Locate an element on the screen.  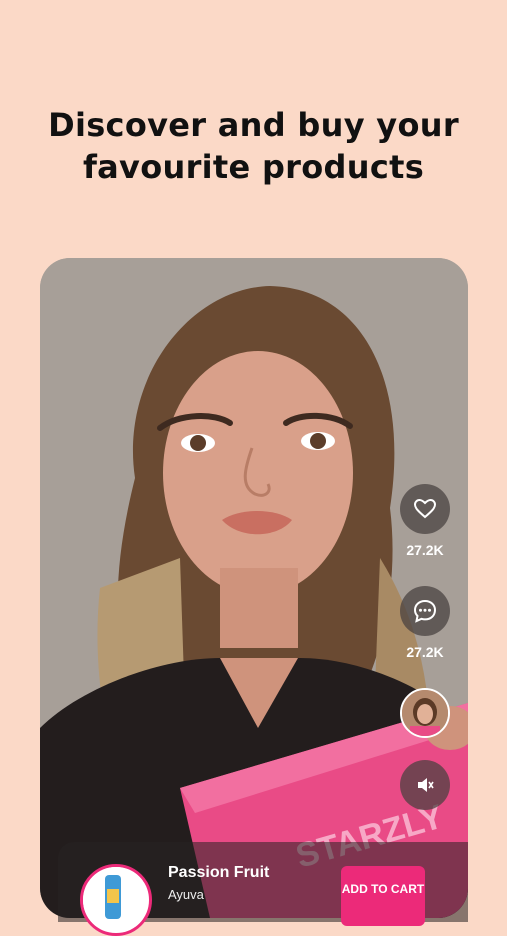
creator-avatar is located at coordinates (425, 713).